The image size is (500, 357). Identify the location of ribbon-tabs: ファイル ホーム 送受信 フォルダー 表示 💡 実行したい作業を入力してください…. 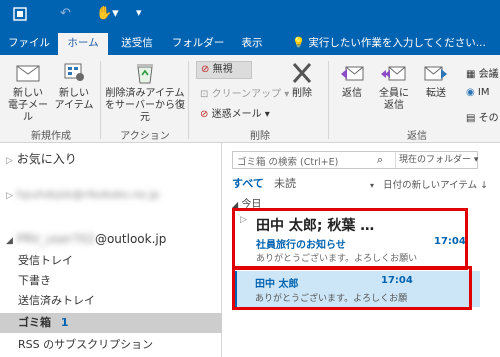
(250, 44).